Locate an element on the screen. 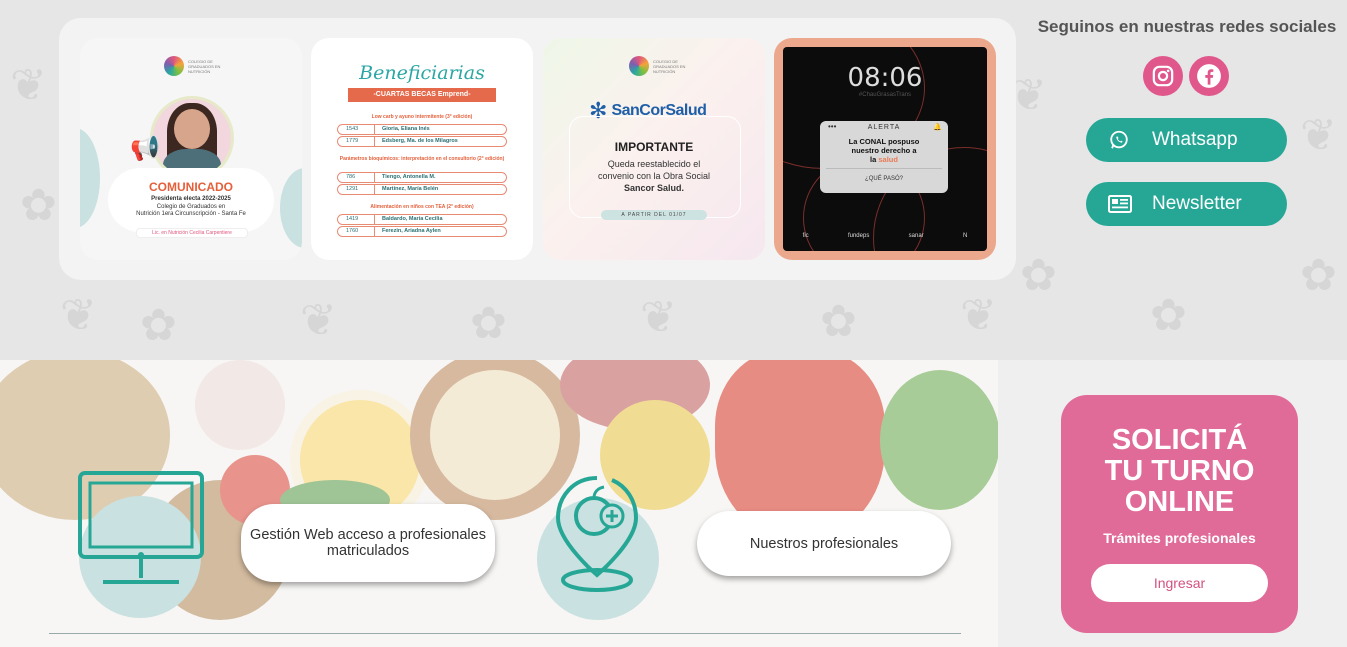 This screenshot has width=1347, height=647. megaphone-icon: 📢 is located at coordinates (145, 148).